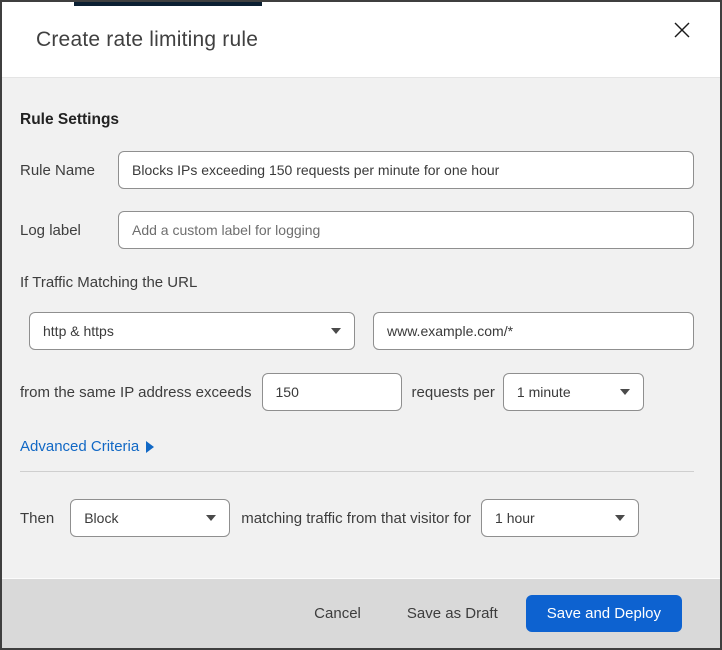 The height and width of the screenshot is (650, 722). I want to click on action-select-value: Block, so click(101, 518).